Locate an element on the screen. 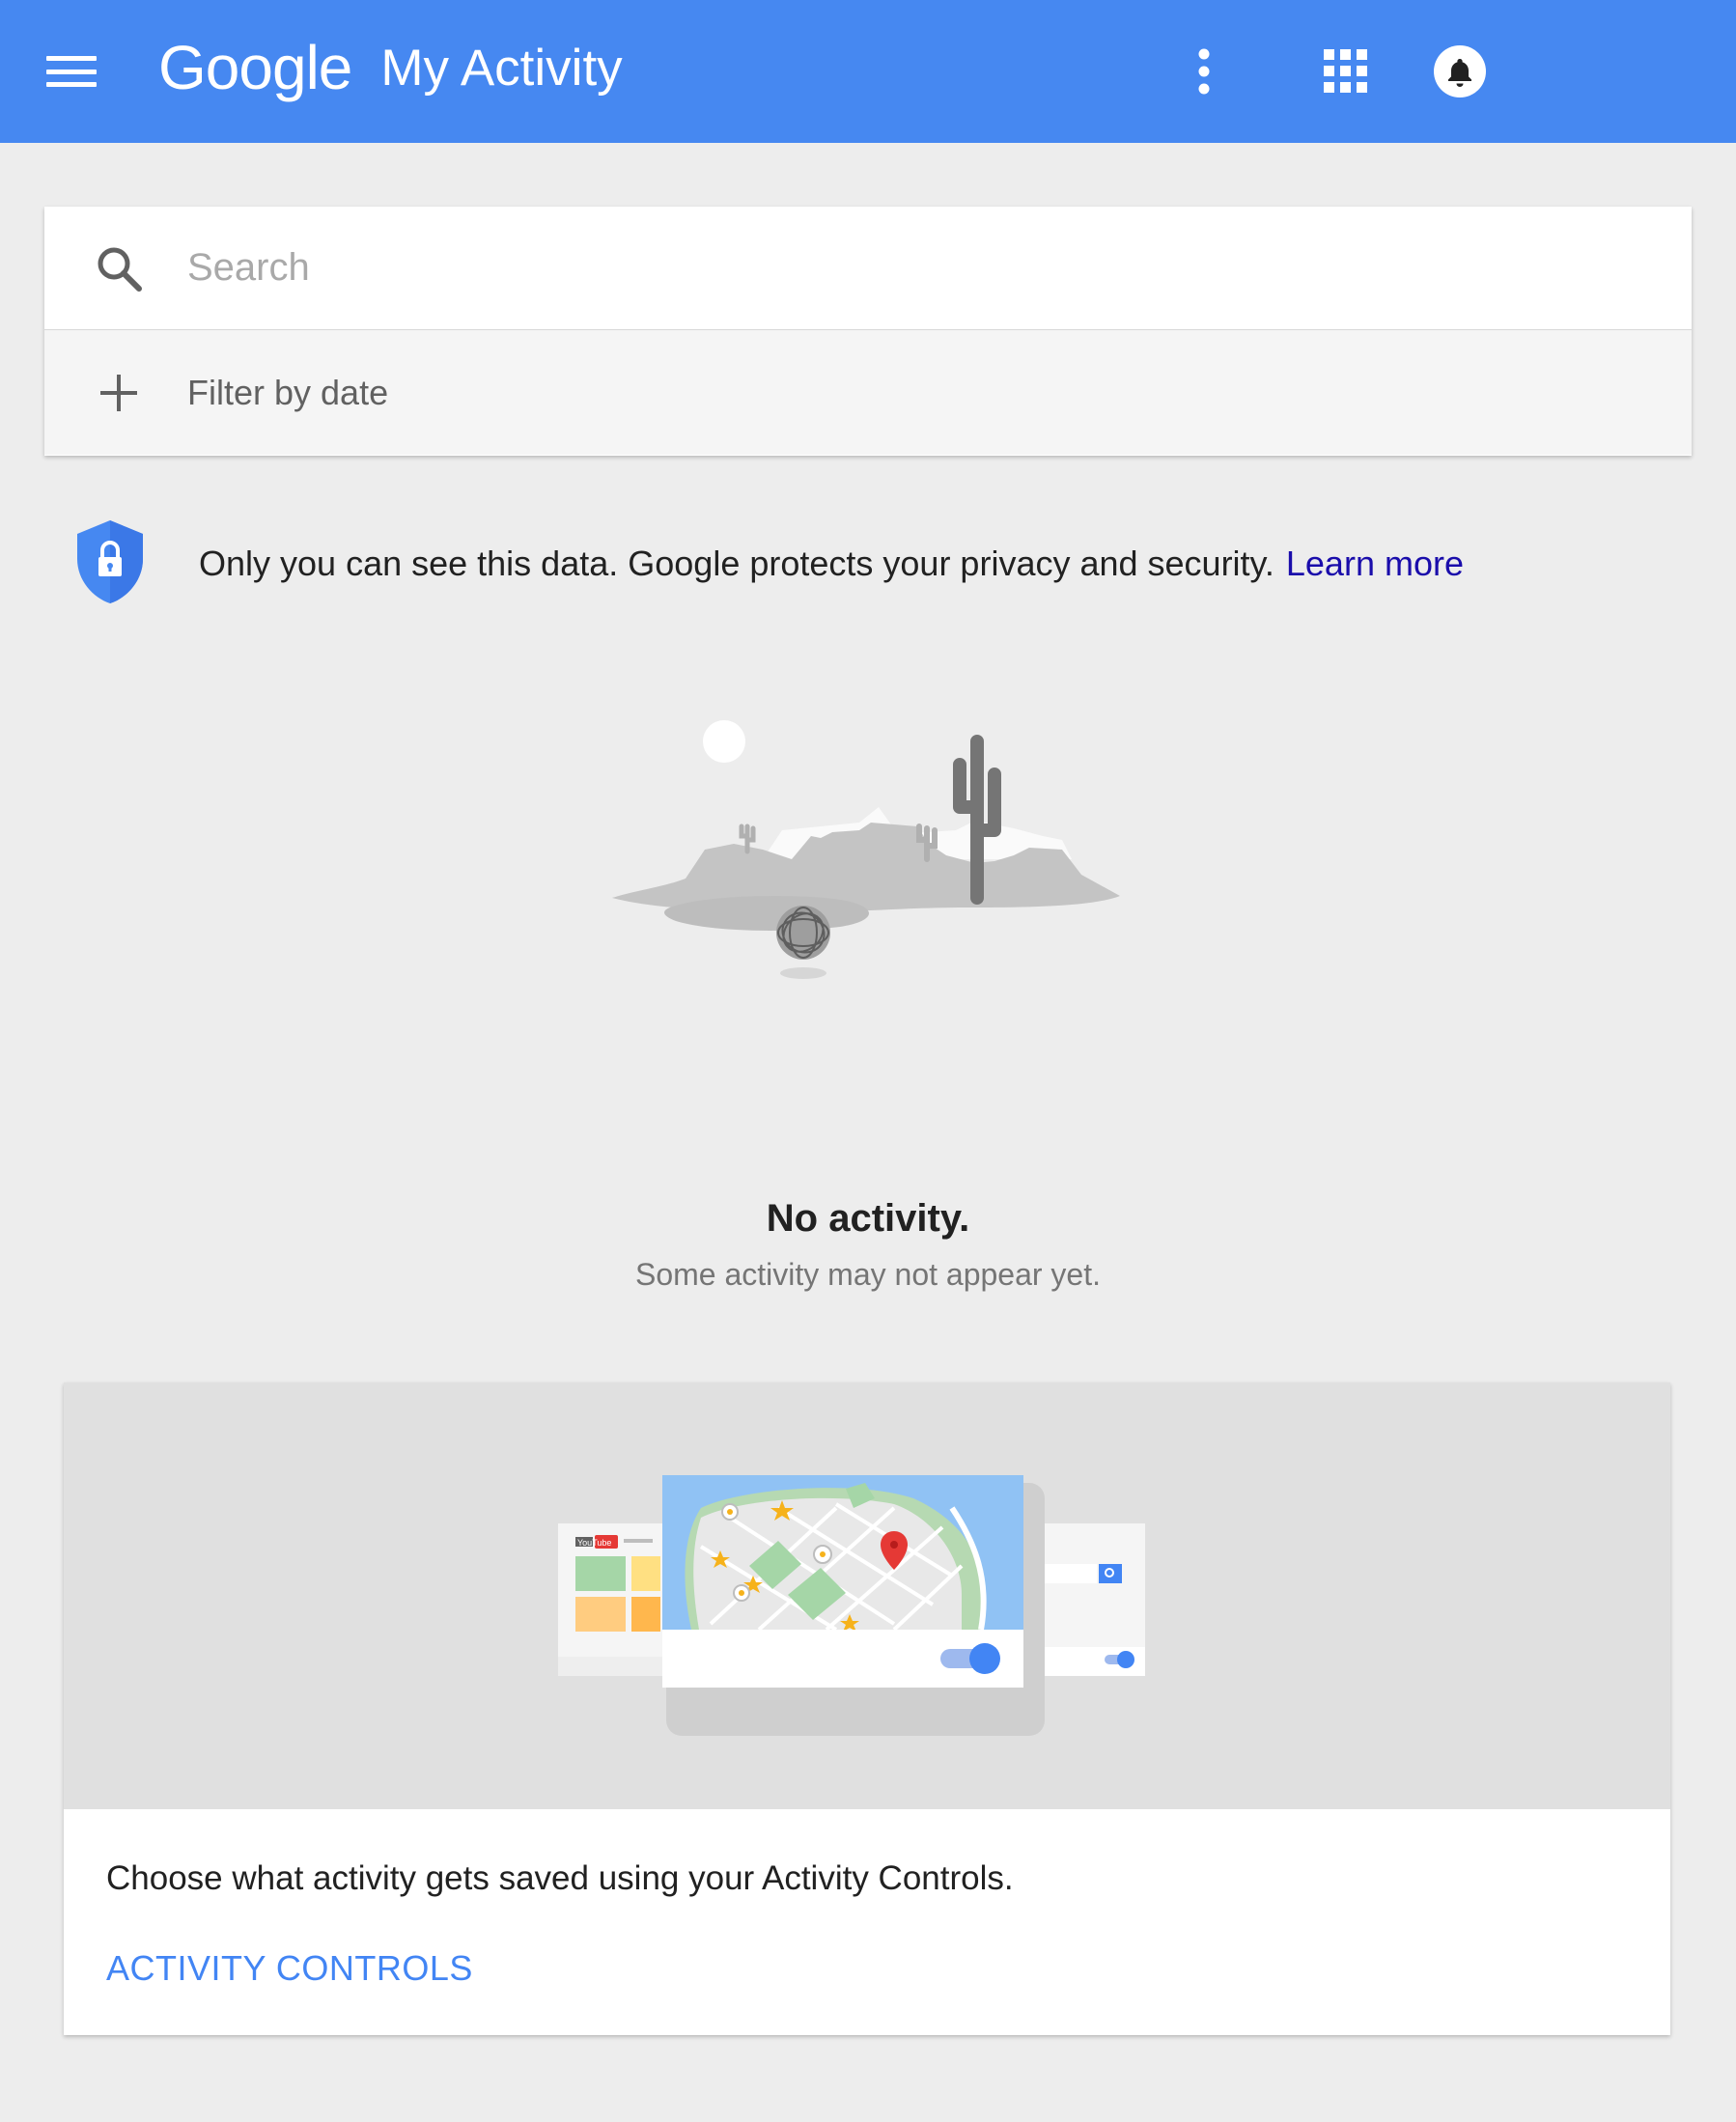 Image resolution: width=1736 pixels, height=2122 pixels. apps-grid-icon is located at coordinates (1346, 71).